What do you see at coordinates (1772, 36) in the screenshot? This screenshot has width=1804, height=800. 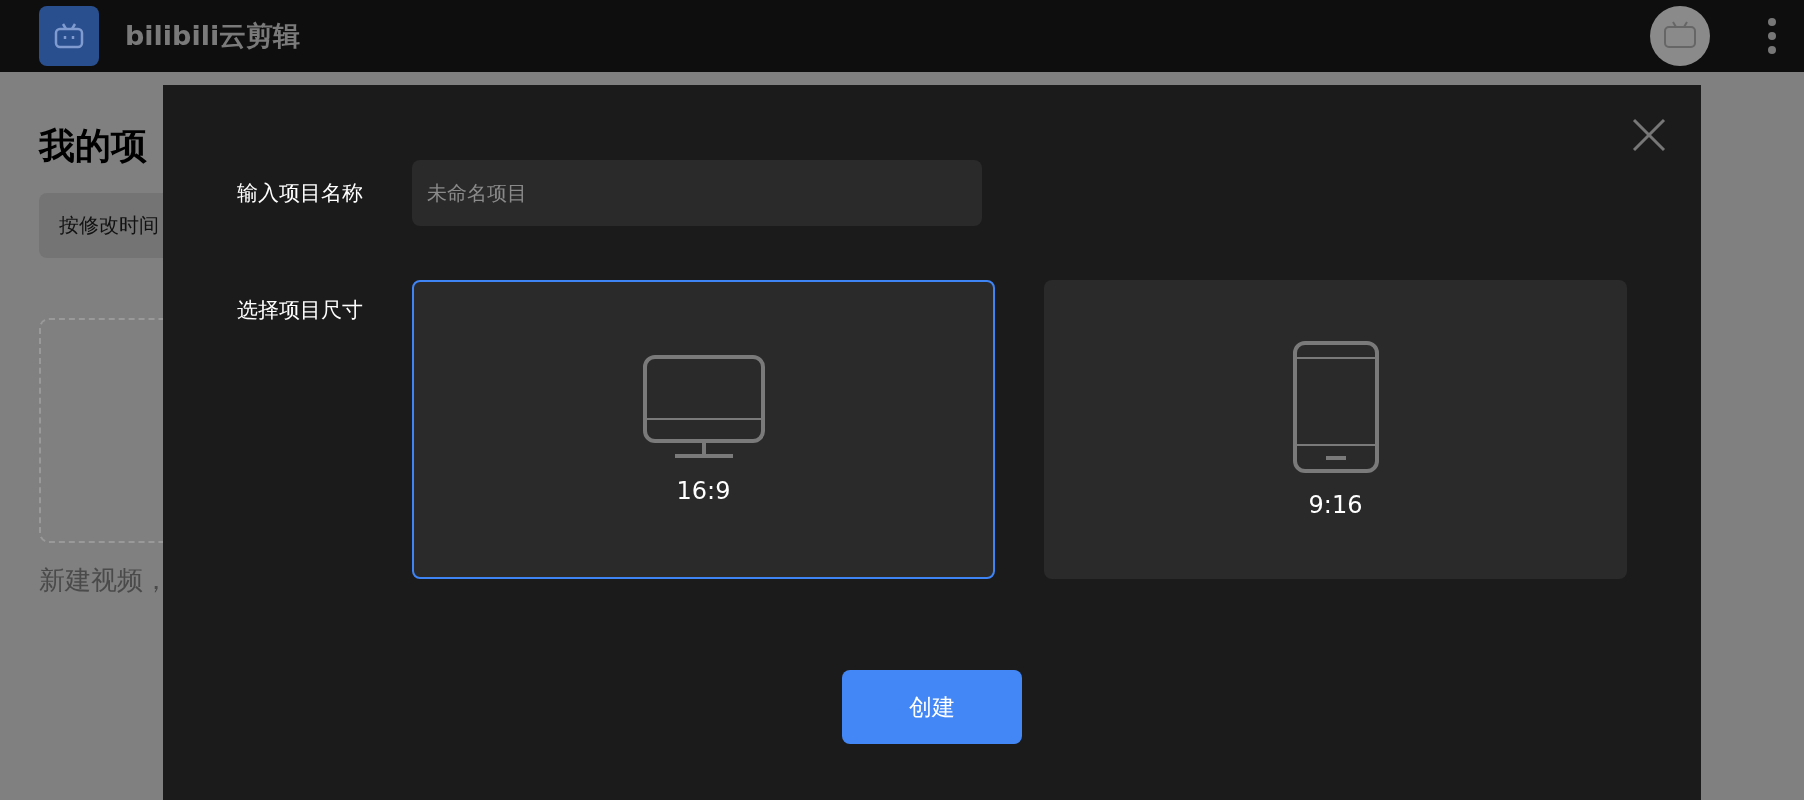 I see `more-icon` at bounding box center [1772, 36].